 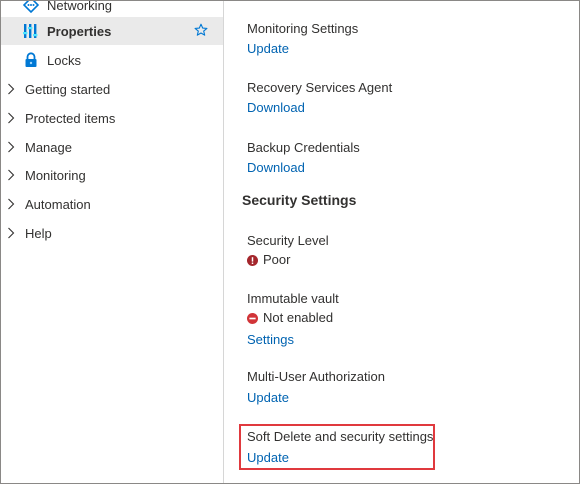 What do you see at coordinates (293, 298) in the screenshot?
I see `property-title: Immutable vault` at bounding box center [293, 298].